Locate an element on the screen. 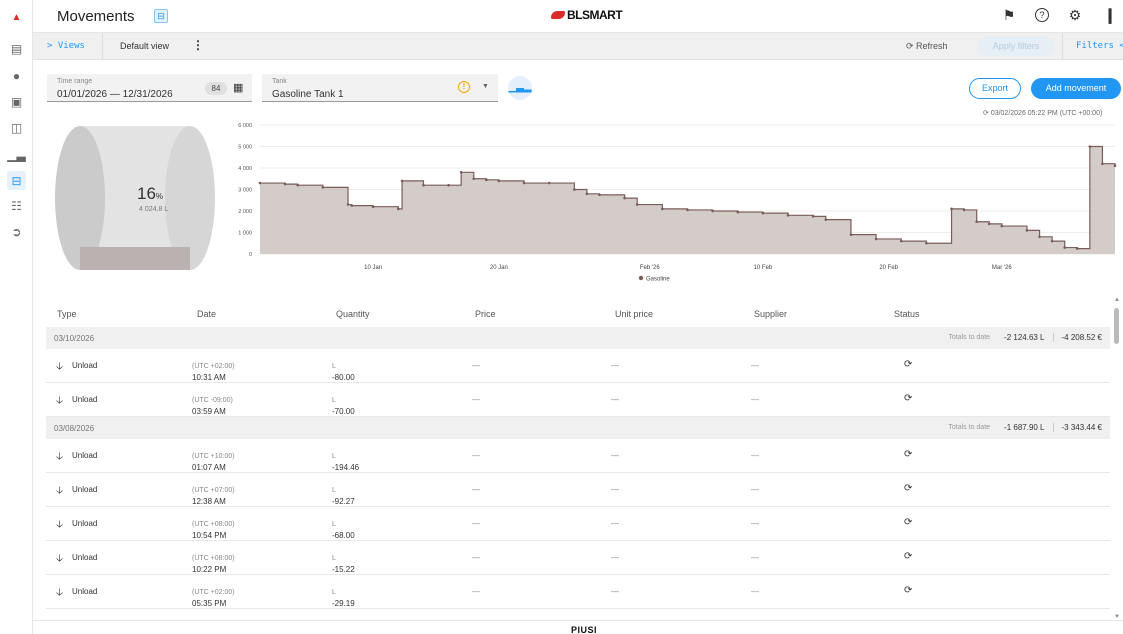 This screenshot has width=1123, height=634. row-timezone: (UTC +08:00) is located at coordinates (213, 524).